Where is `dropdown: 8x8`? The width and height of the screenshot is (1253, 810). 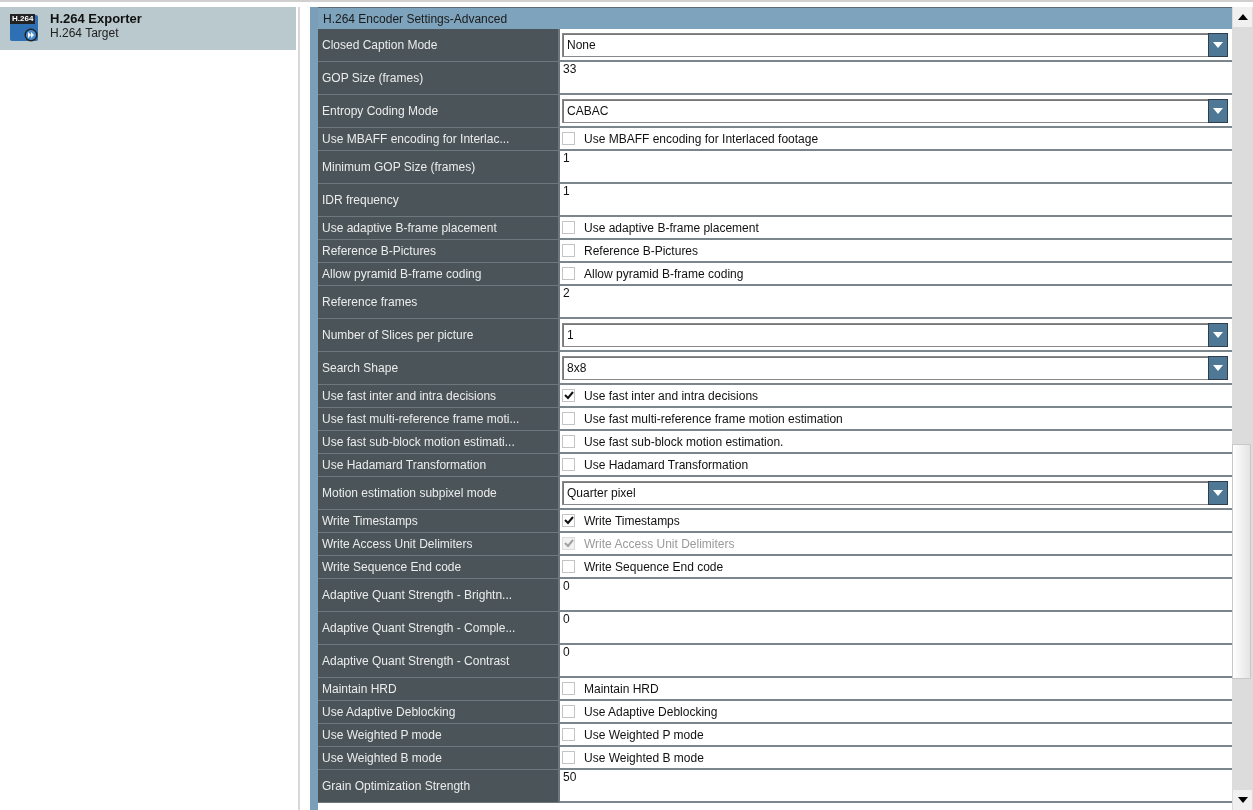
dropdown: 8x8 is located at coordinates (895, 367).